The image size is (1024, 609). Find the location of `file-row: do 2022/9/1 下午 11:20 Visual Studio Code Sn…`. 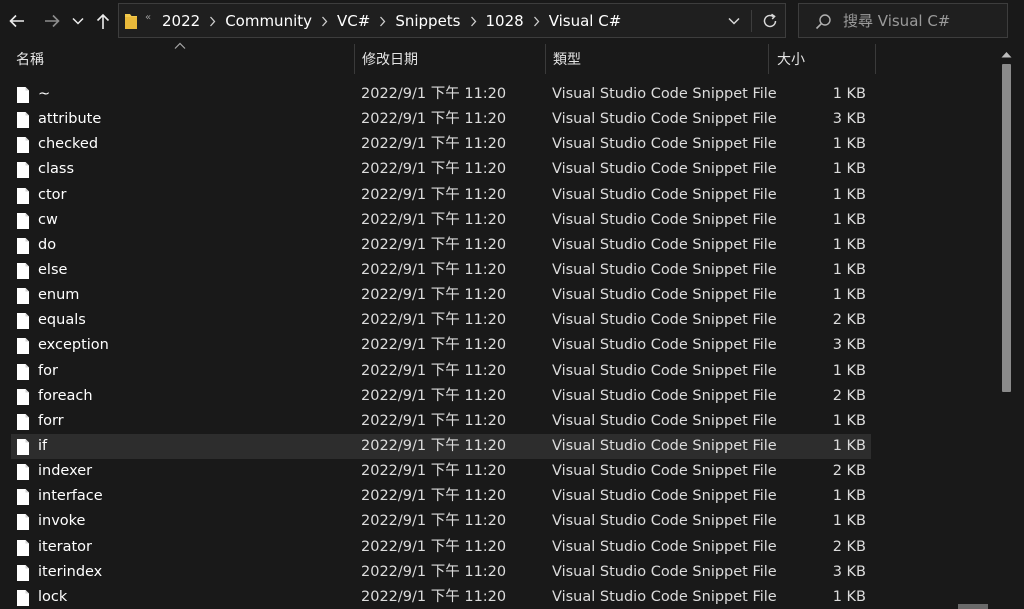

file-row: do 2022/9/1 下午 11:20 Visual Studio Code Sn… is located at coordinates (441, 245).